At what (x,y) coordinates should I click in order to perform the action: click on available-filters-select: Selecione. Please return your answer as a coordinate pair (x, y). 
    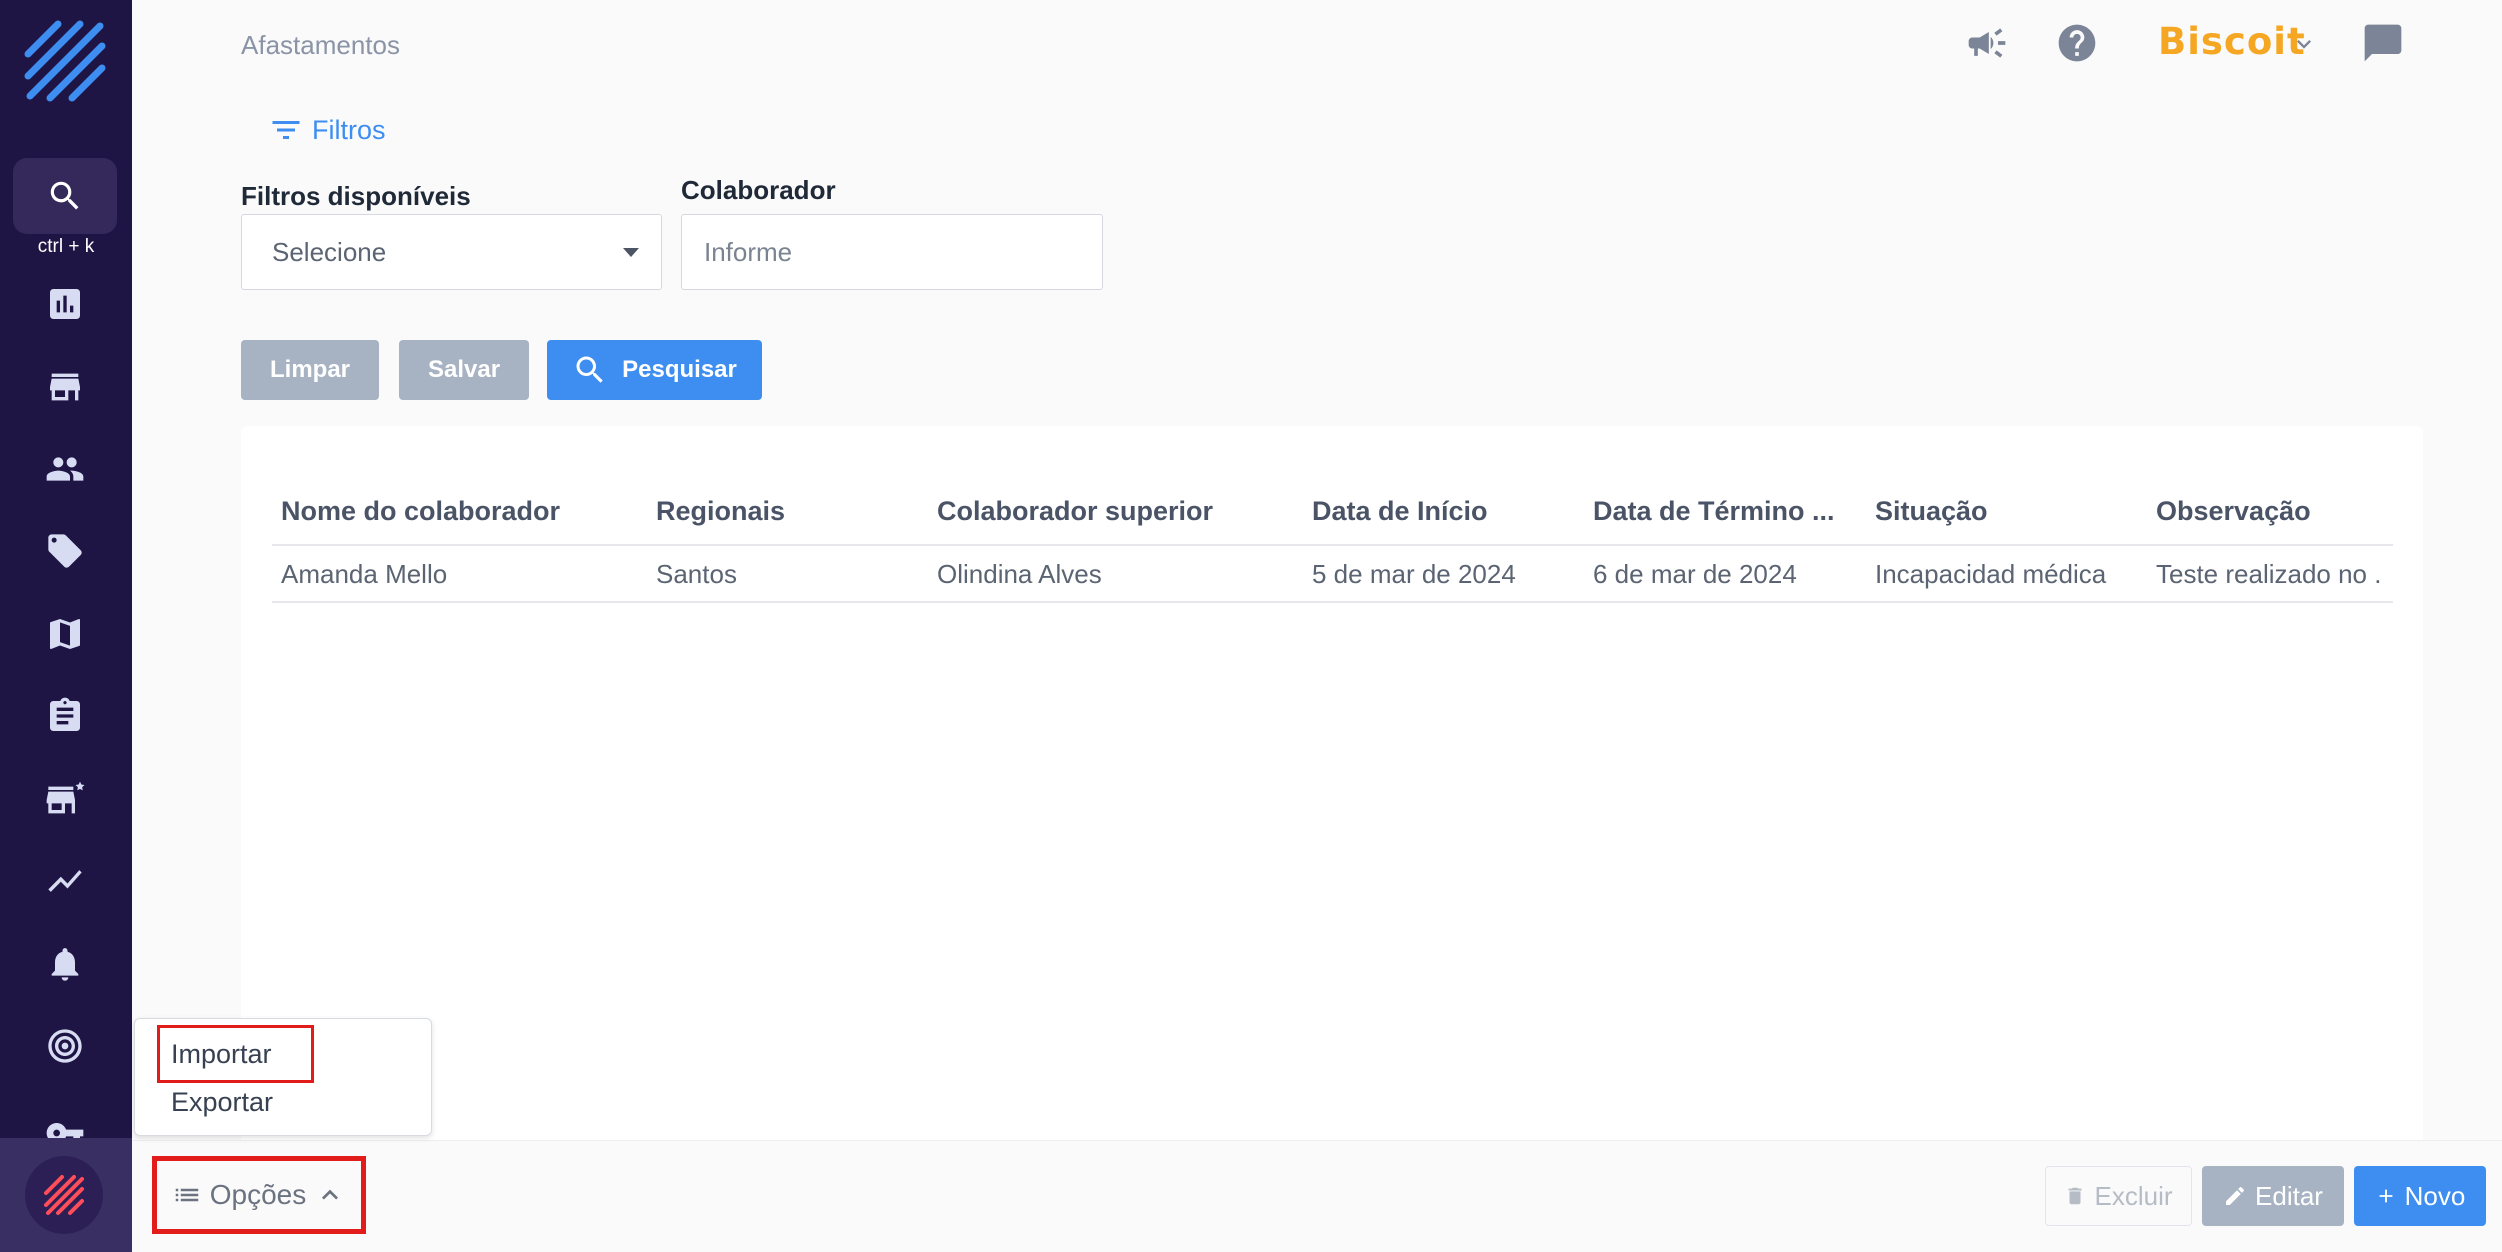
    Looking at the image, I should click on (451, 252).